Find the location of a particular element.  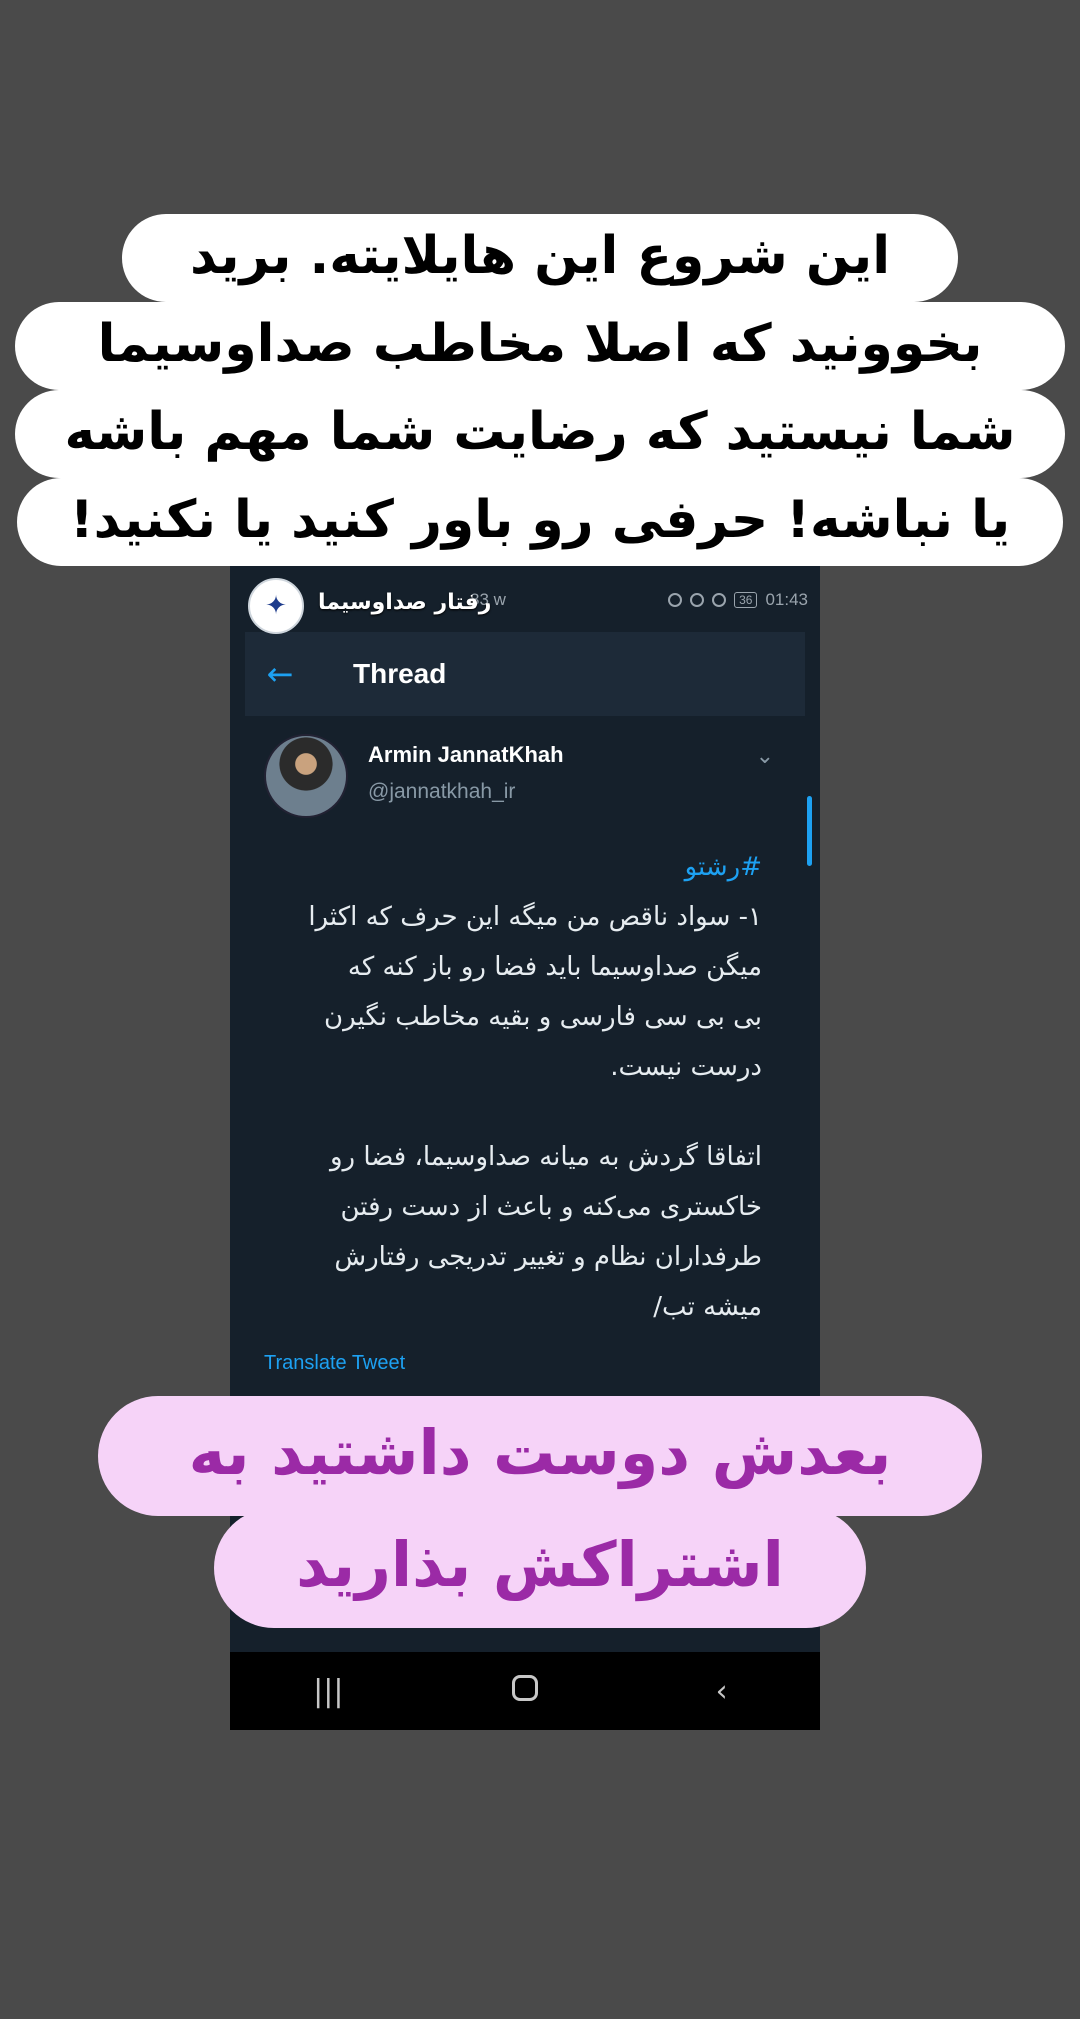

back-arrow-icon: ← is located at coordinates (280, 674).